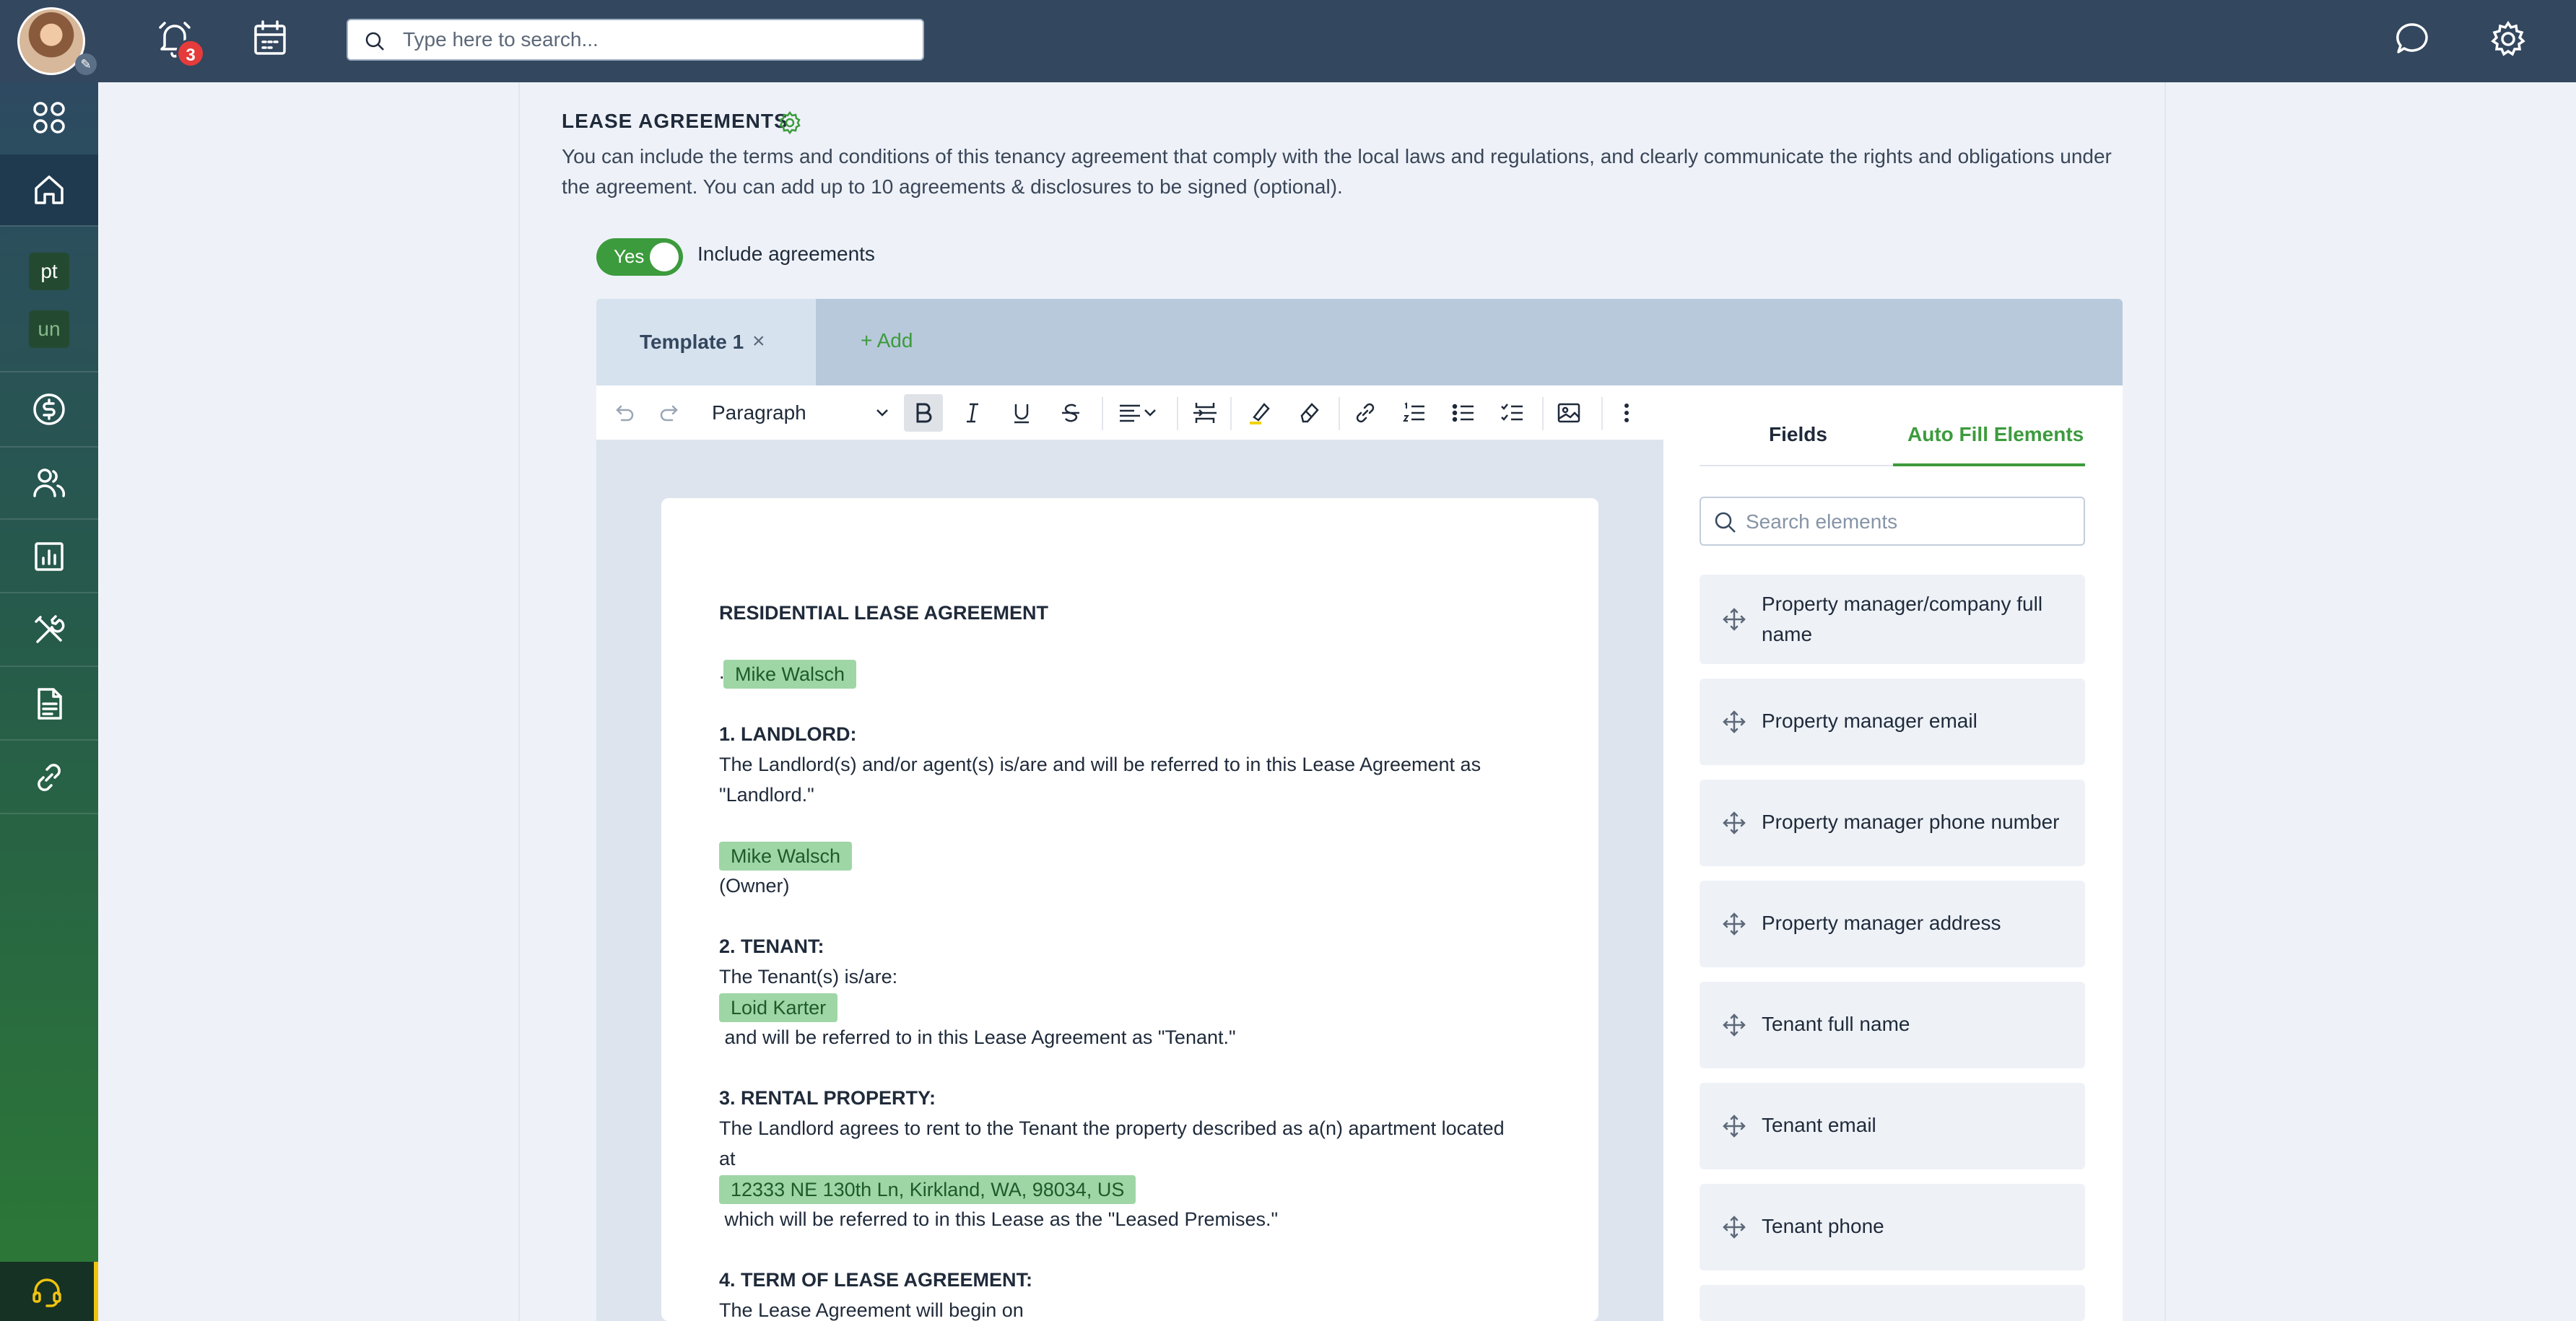 This screenshot has width=2576, height=1321. What do you see at coordinates (1892, 1227) in the screenshot?
I see `element-item: Tenant phone` at bounding box center [1892, 1227].